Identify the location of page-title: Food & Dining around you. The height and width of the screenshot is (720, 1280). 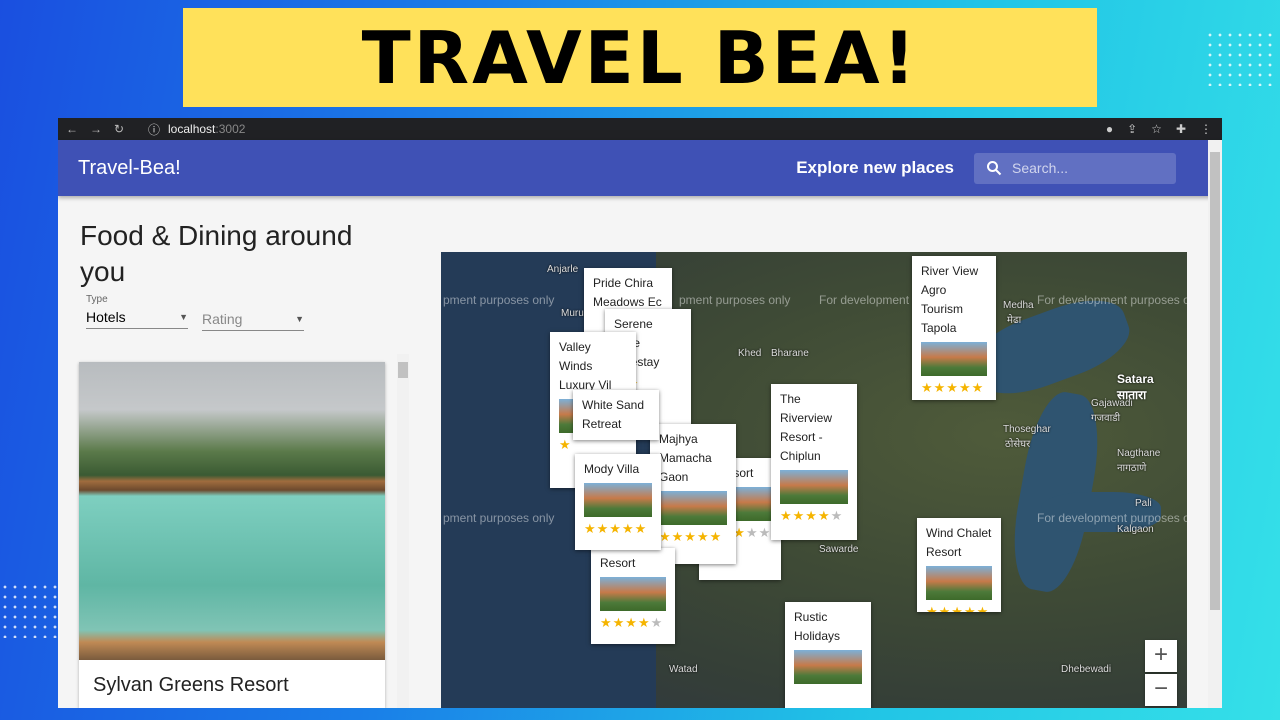
(216, 253).